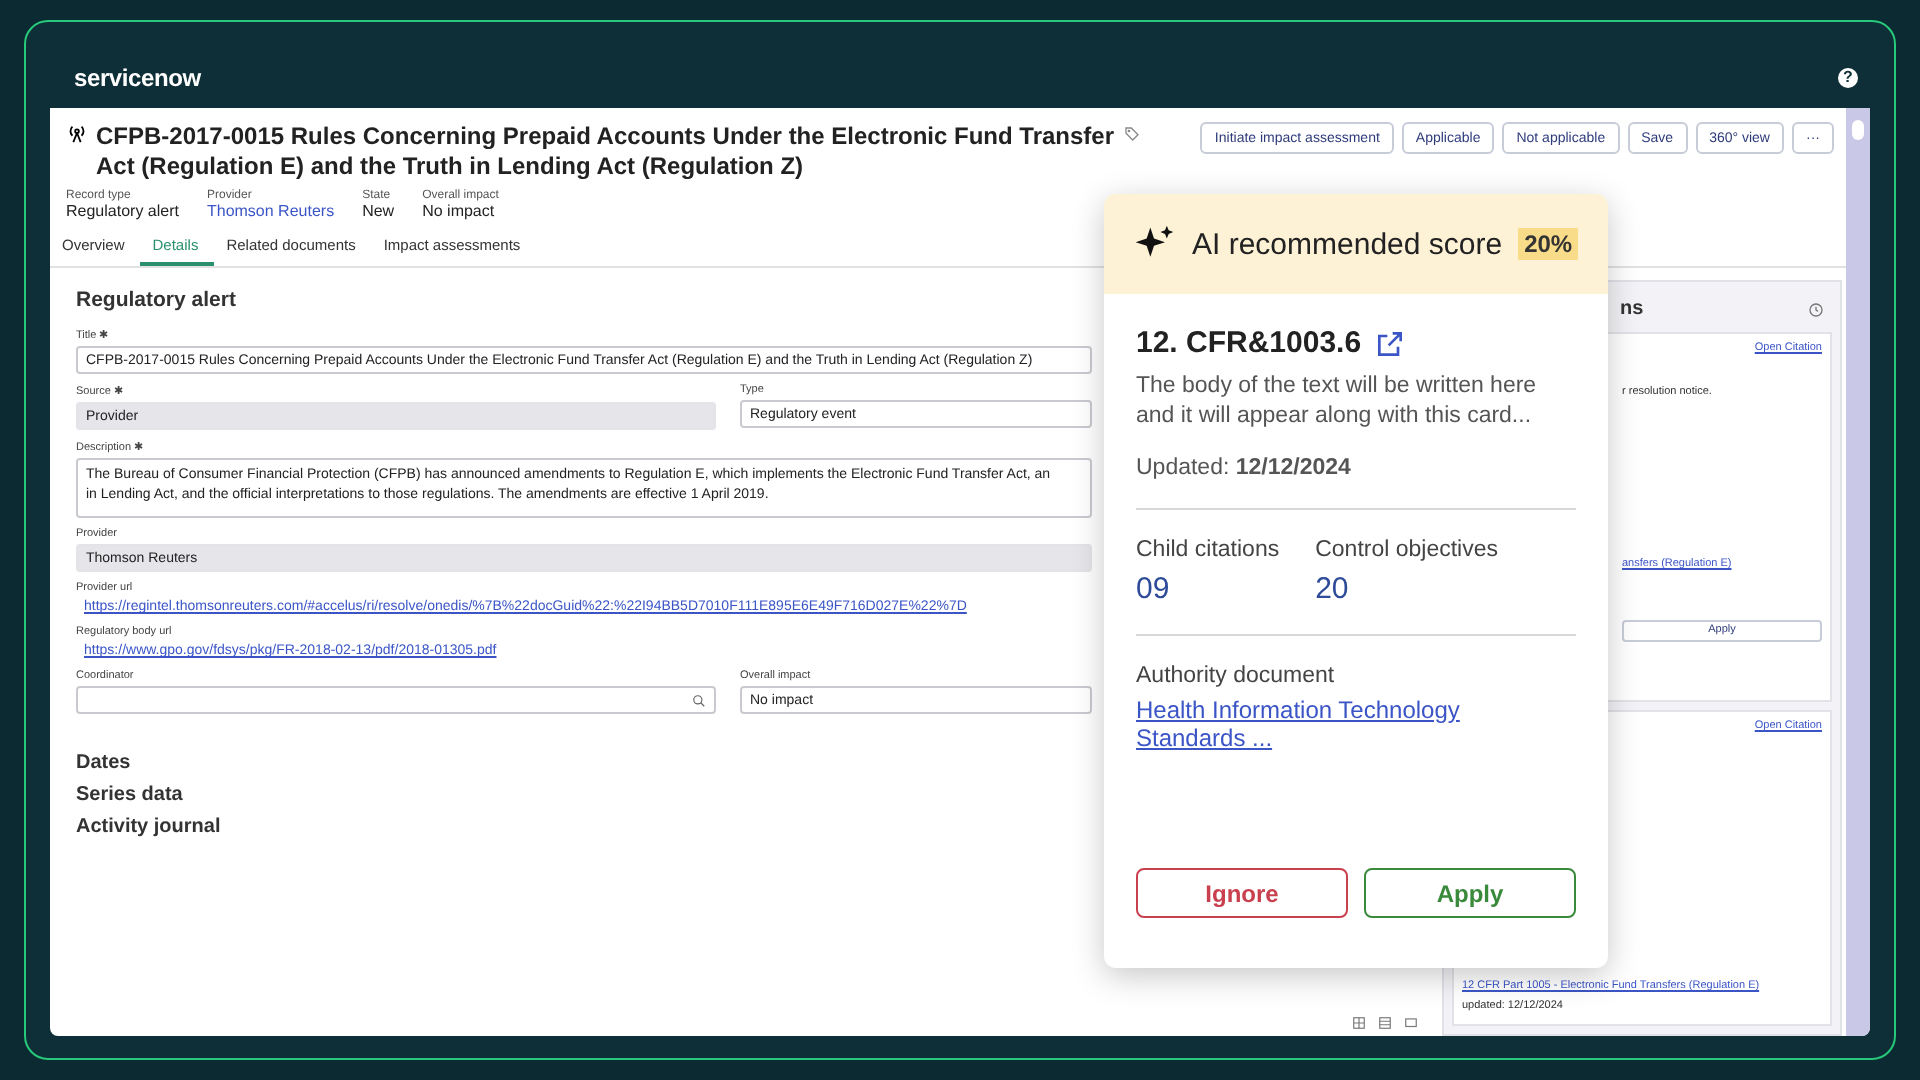 Image resolution: width=1920 pixels, height=1080 pixels. What do you see at coordinates (378, 211) in the screenshot?
I see `meta-value: New` at bounding box center [378, 211].